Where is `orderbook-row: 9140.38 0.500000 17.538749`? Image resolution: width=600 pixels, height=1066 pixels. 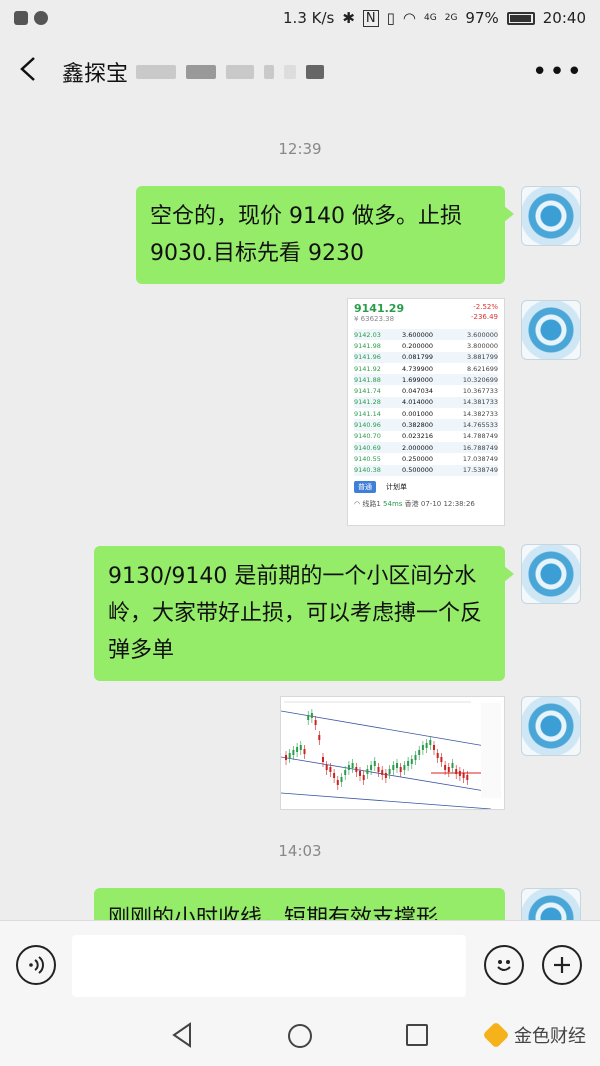
orderbook-row: 9140.38 0.500000 17.538749 is located at coordinates (426, 470).